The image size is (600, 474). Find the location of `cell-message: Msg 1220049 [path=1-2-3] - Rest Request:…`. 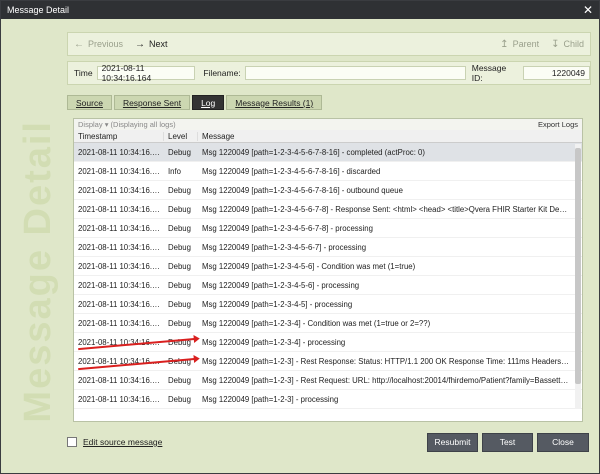

cell-message: Msg 1220049 [path=1-2-3] - Rest Request:… is located at coordinates (386, 380).